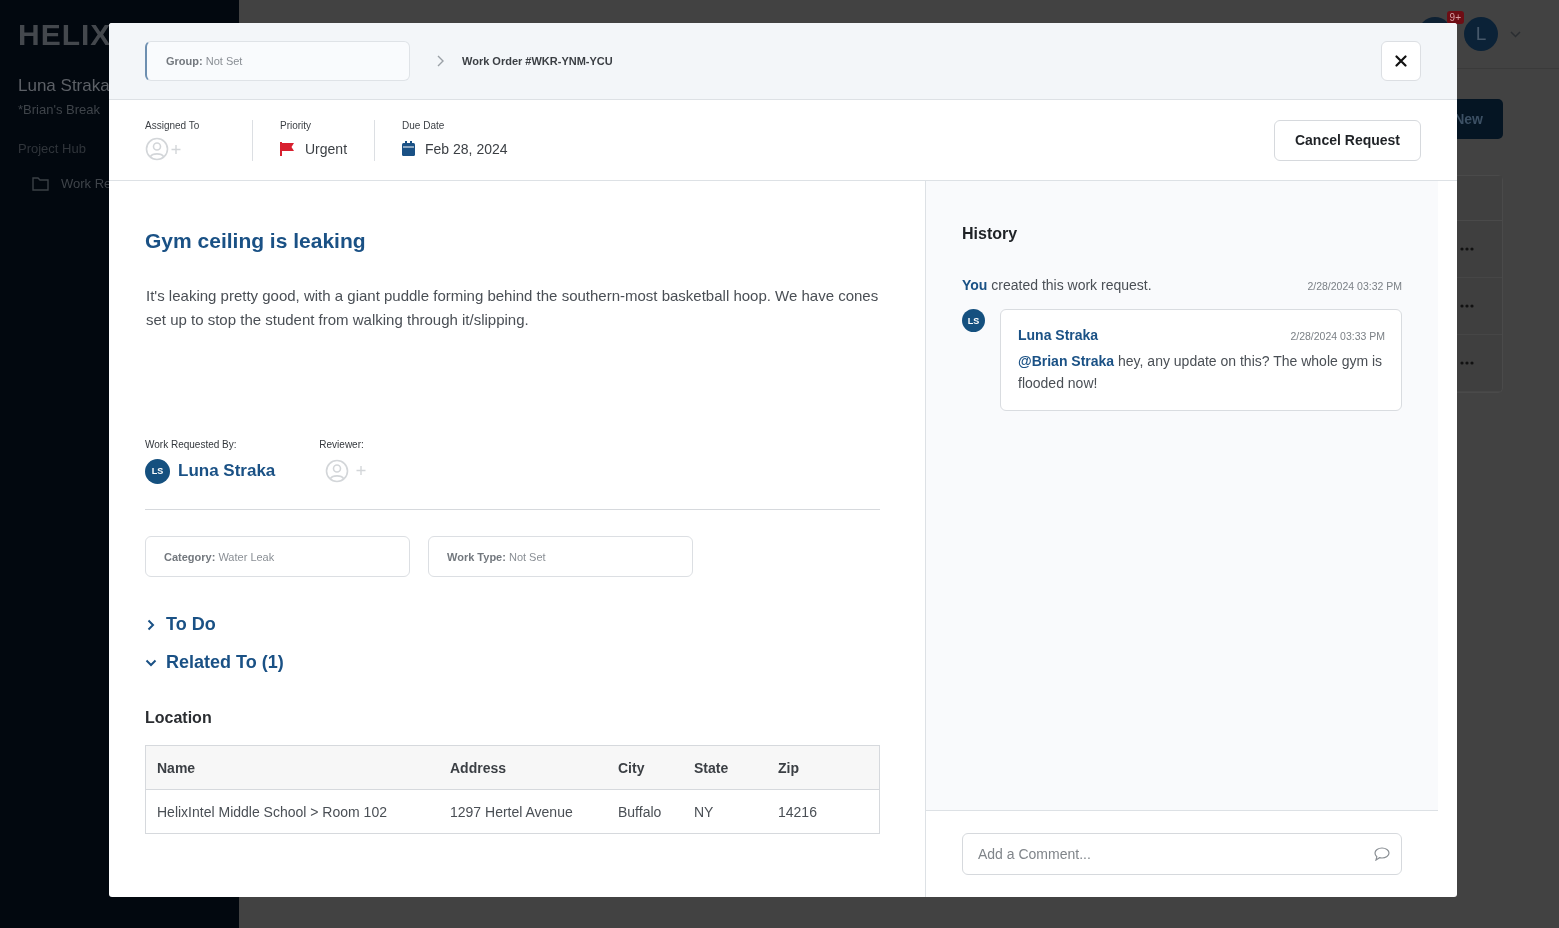 Image resolution: width=1559 pixels, height=928 pixels. I want to click on priority-value: Urgent, so click(326, 148).